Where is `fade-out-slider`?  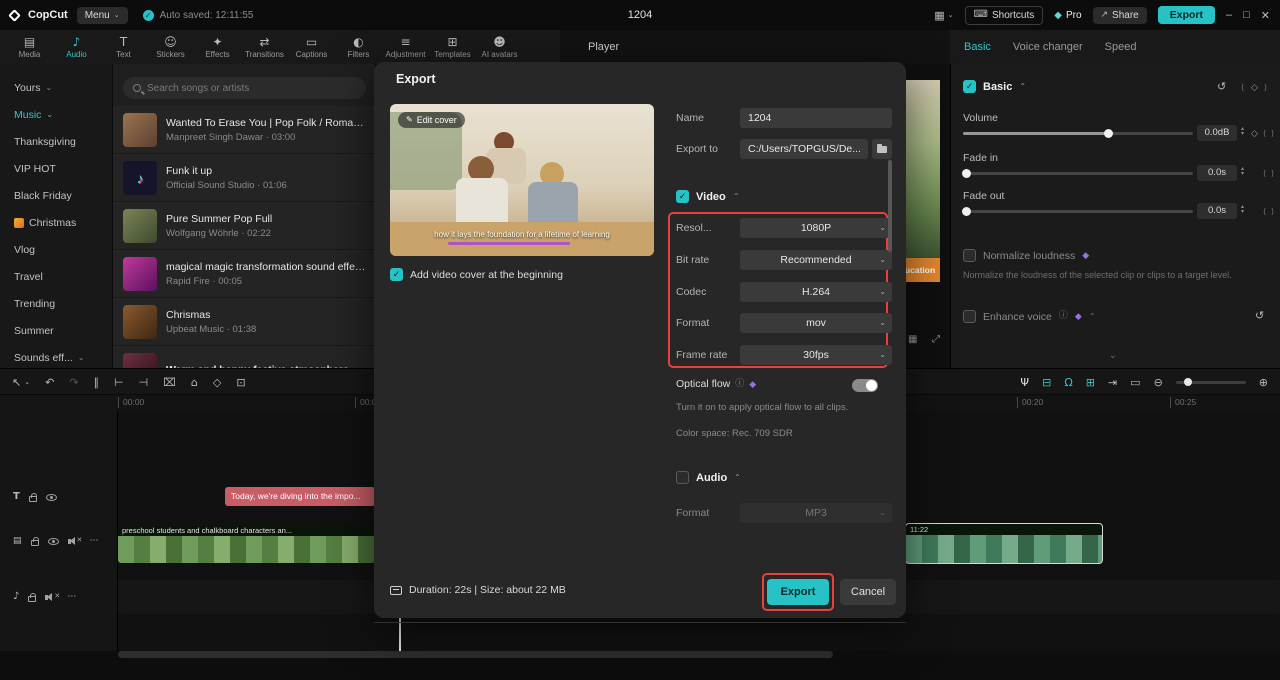 fade-out-slider is located at coordinates (1077, 211).